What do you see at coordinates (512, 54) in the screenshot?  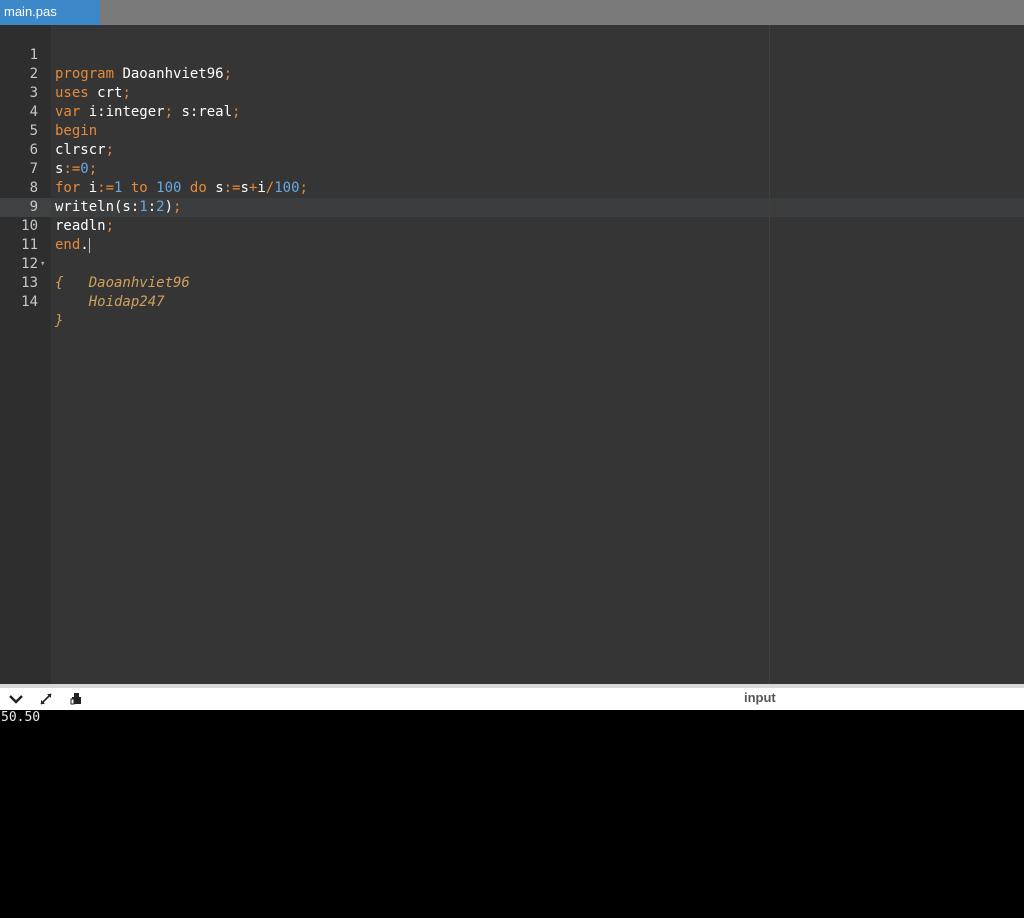 I see `code-line: 1 program Daoanhviet96;` at bounding box center [512, 54].